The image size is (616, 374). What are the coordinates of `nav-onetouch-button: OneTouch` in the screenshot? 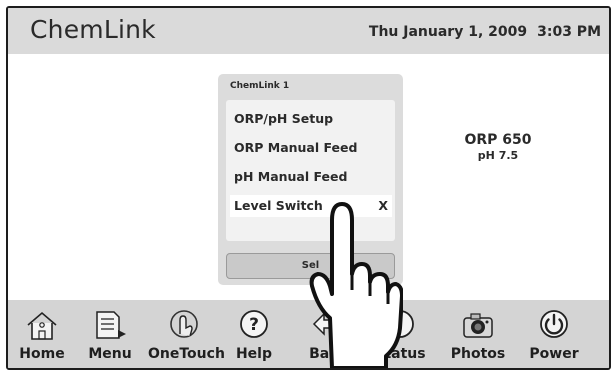 It's located at (186, 334).